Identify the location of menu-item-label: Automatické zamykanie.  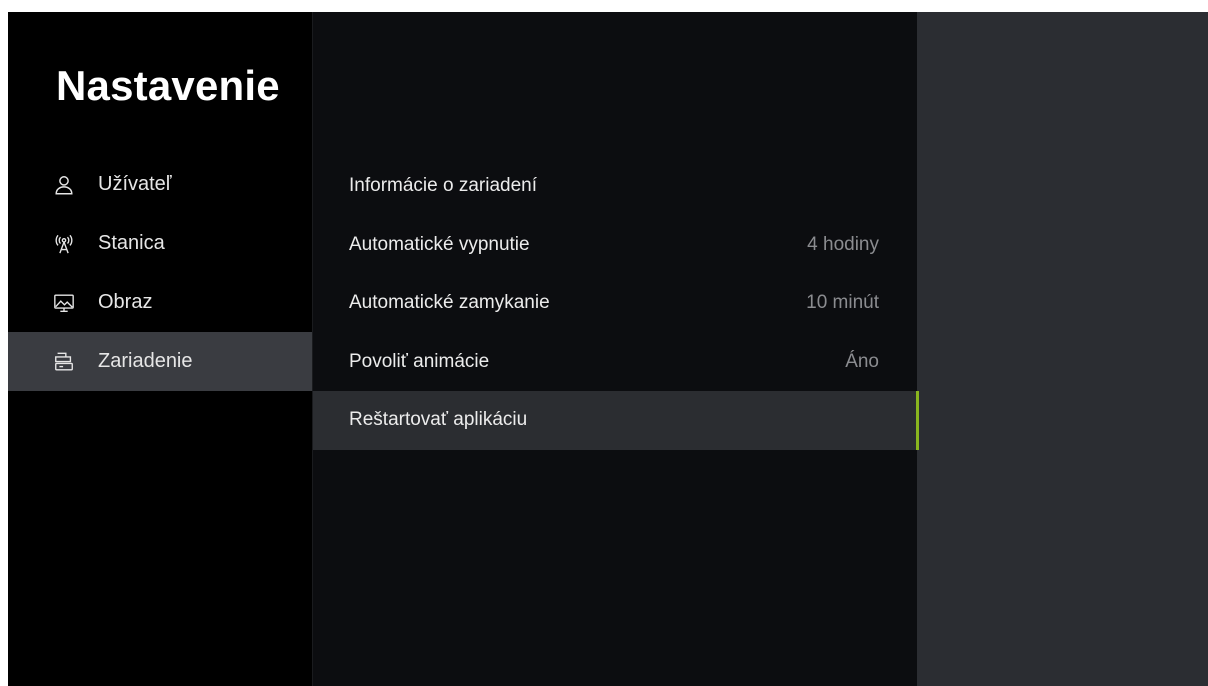
(449, 303).